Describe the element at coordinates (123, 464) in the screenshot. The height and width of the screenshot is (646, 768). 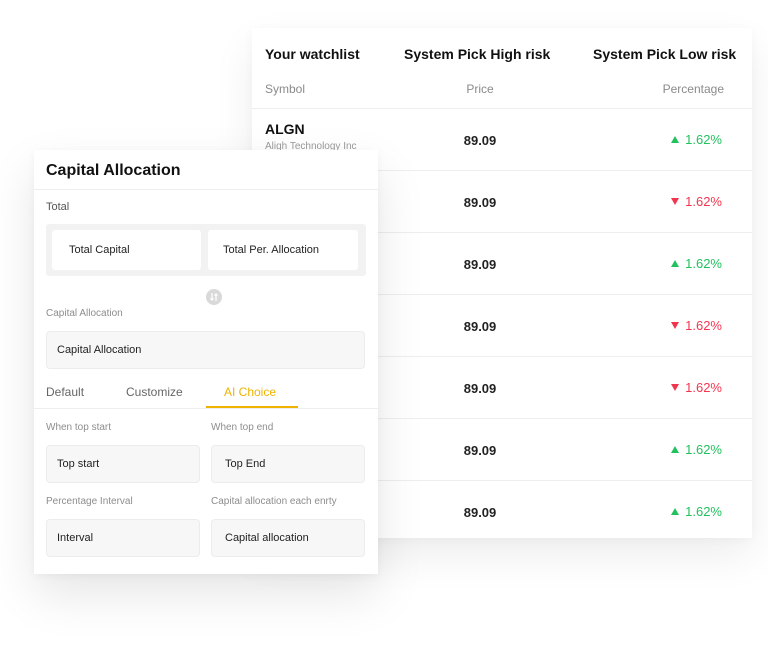
I see `top-start-field: Top start` at that location.